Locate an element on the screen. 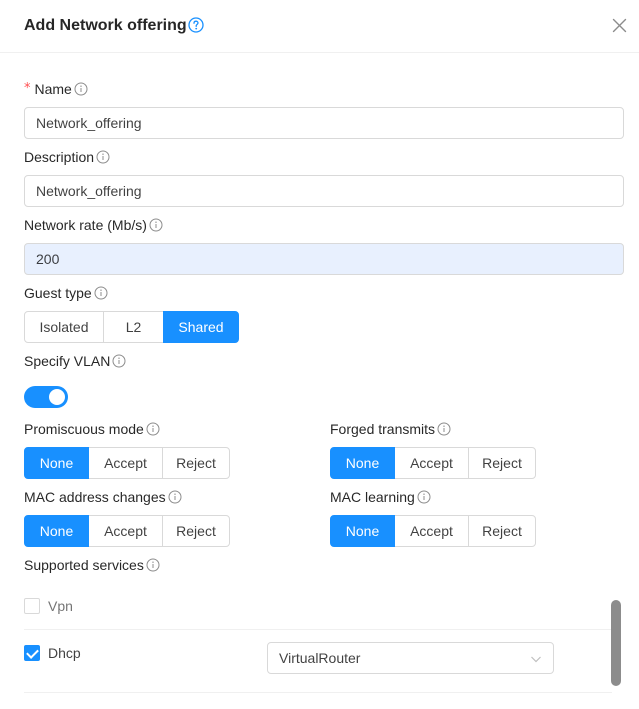  question-circle-icon is located at coordinates (196, 25).